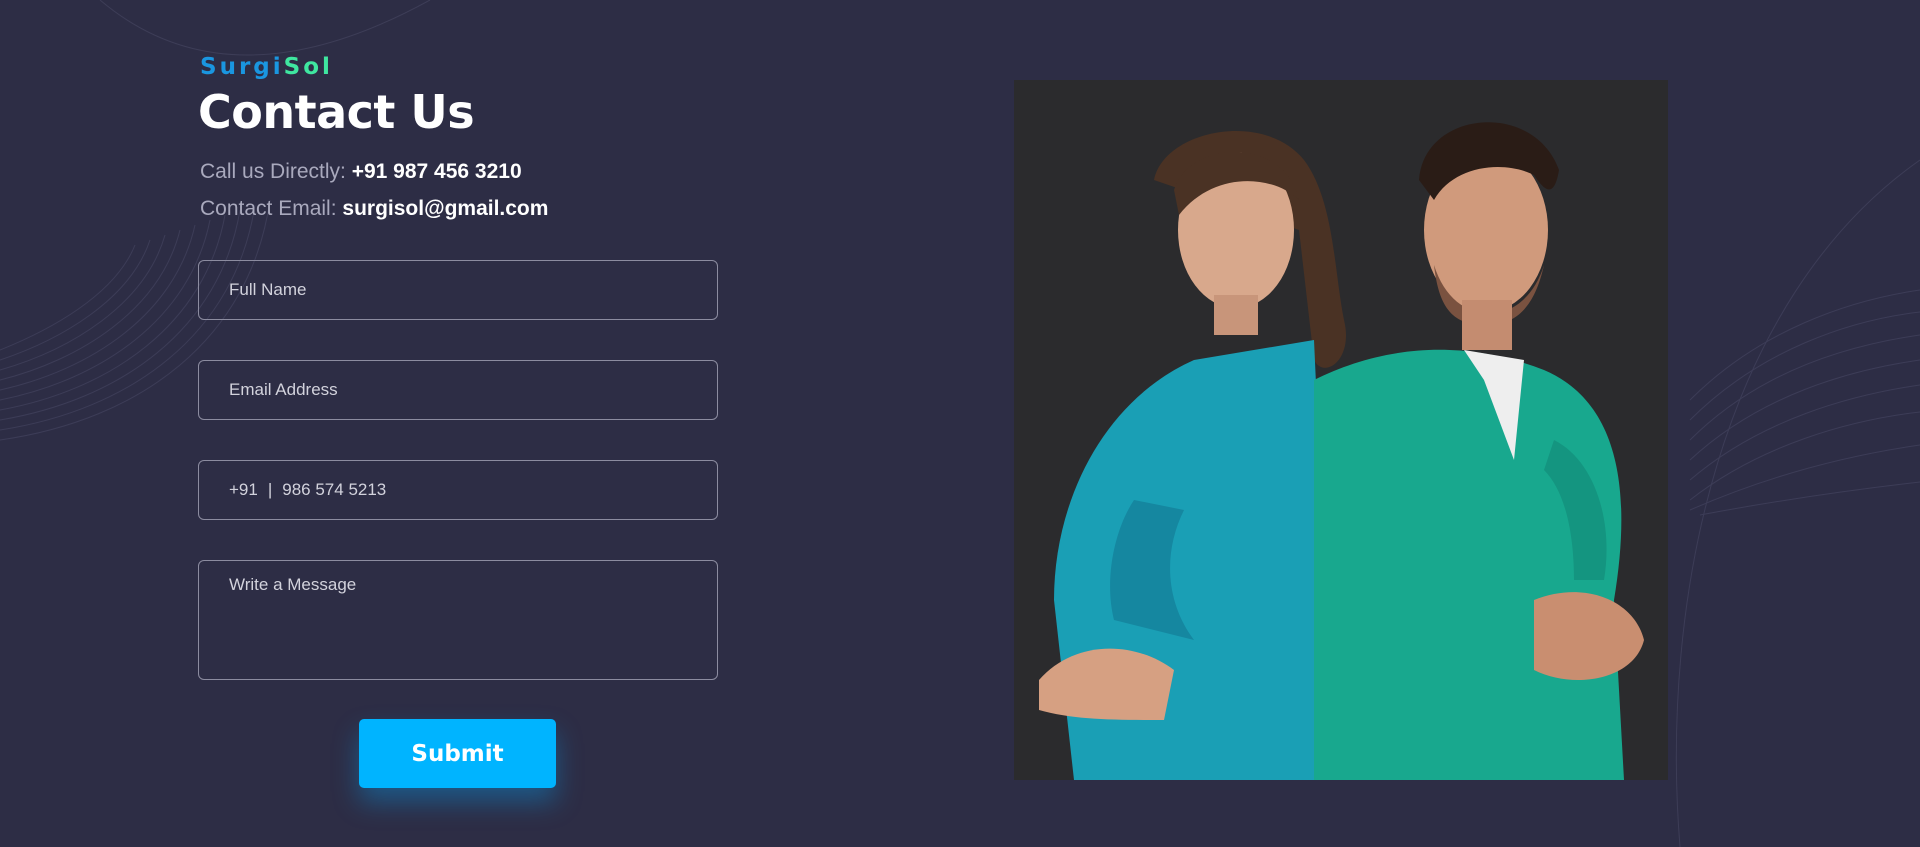 The height and width of the screenshot is (847, 1920). Describe the element at coordinates (334, 489) in the screenshot. I see `phone-placeholder: 986 574 5213` at that location.